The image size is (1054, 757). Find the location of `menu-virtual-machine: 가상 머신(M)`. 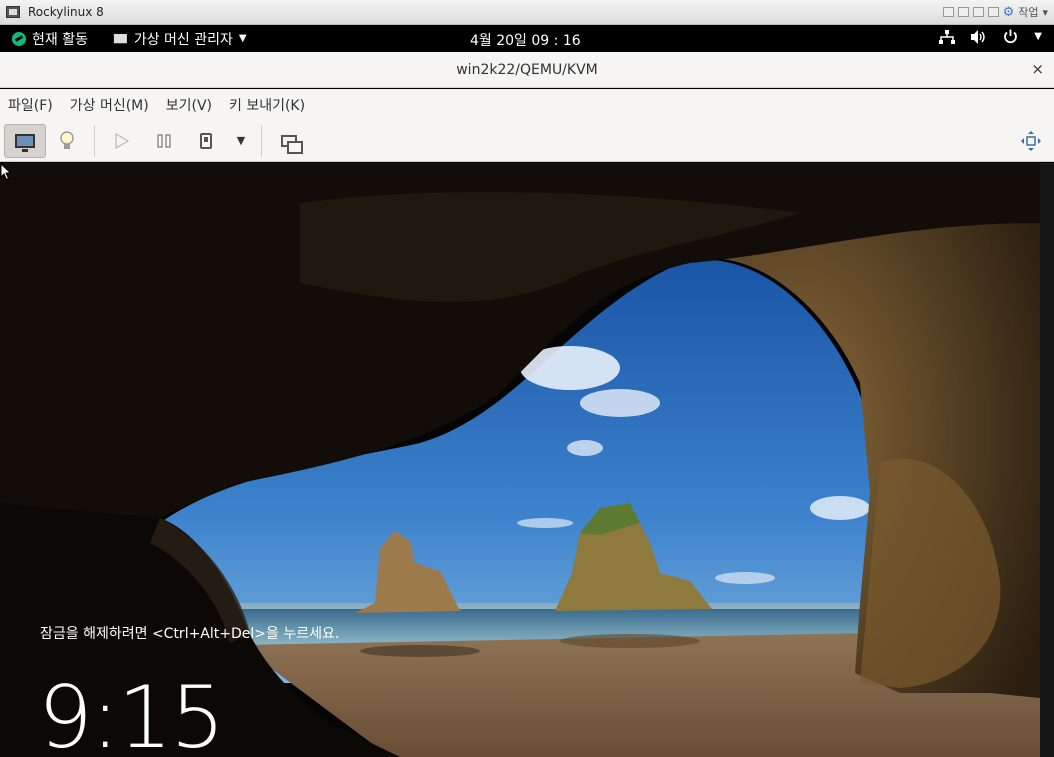

menu-virtual-machine: 가상 머신(M) is located at coordinates (109, 105).